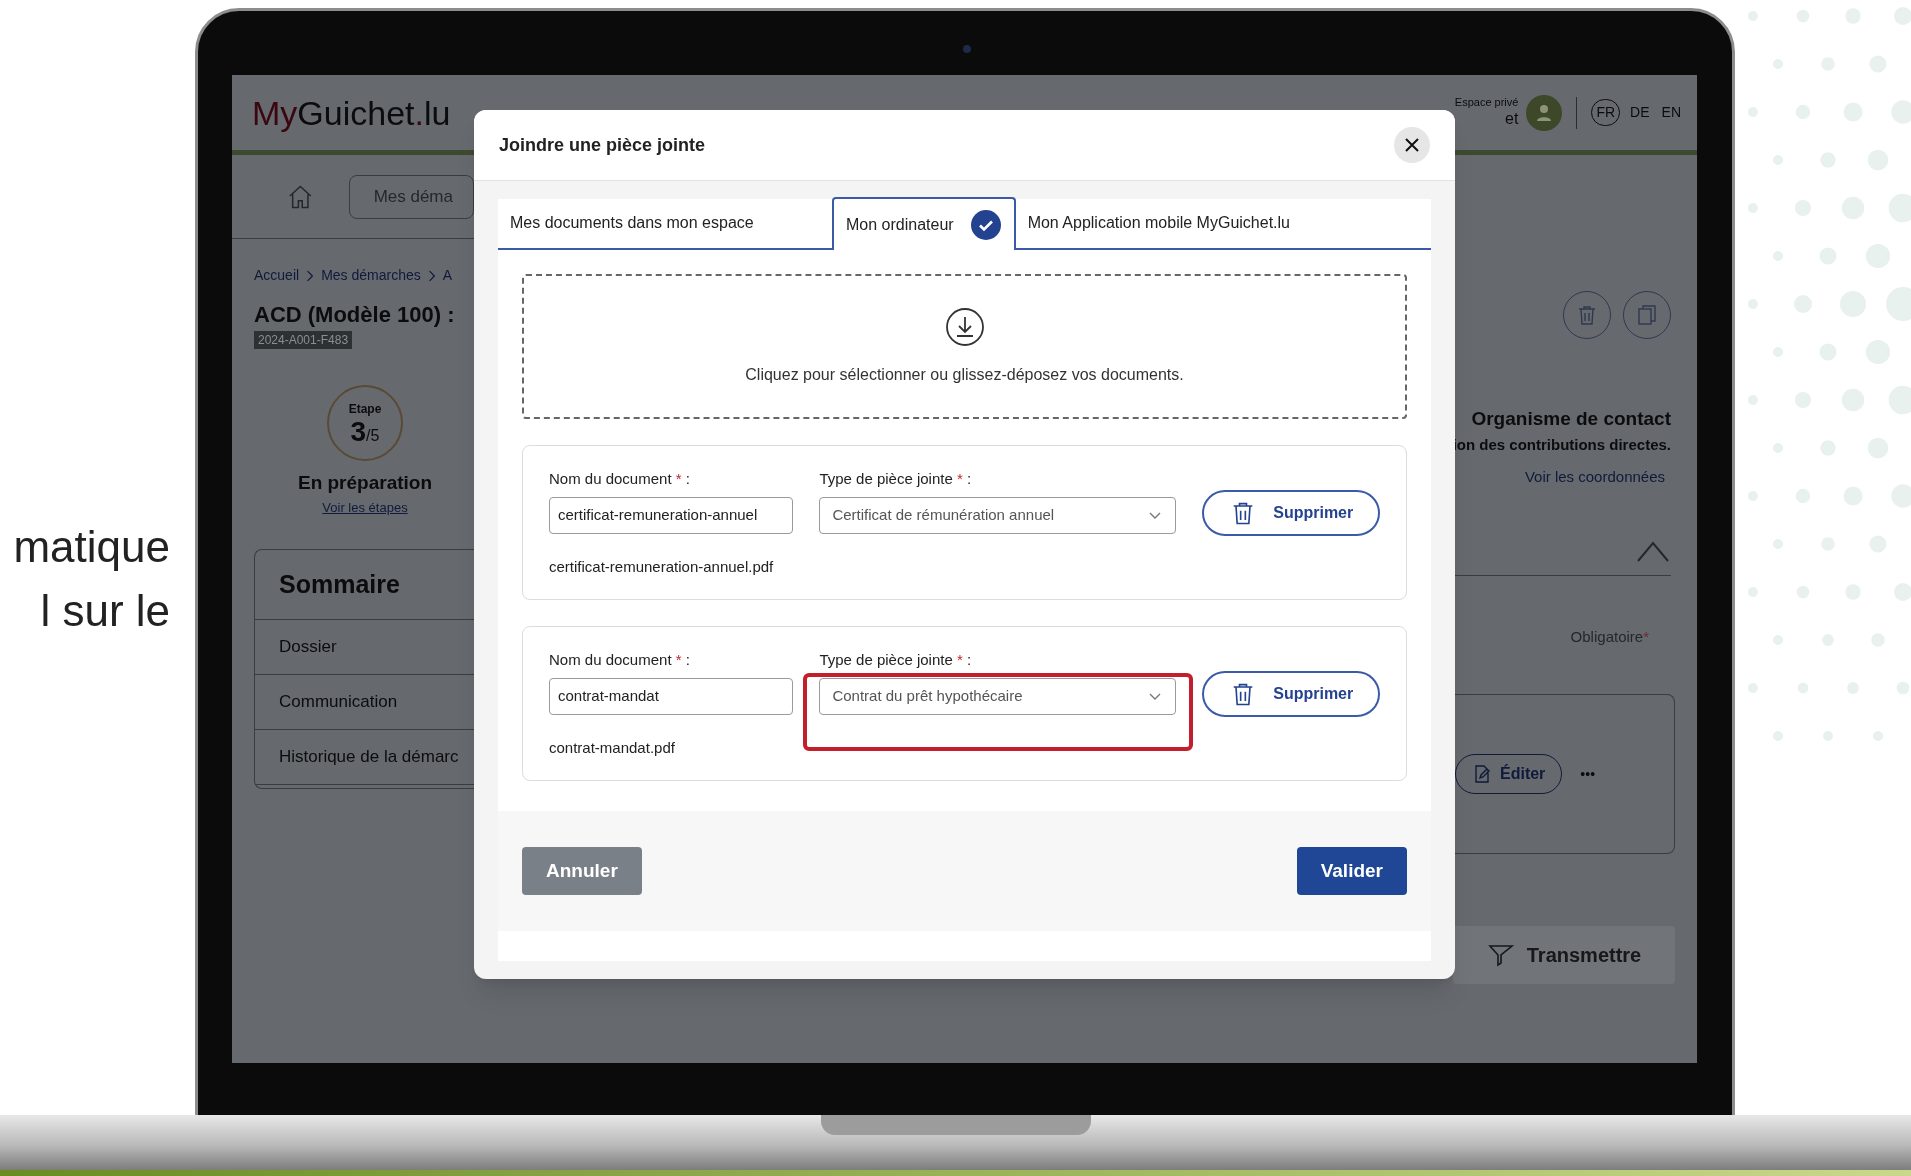 Image resolution: width=1911 pixels, height=1176 pixels. I want to click on copy-icon, so click(1647, 315).